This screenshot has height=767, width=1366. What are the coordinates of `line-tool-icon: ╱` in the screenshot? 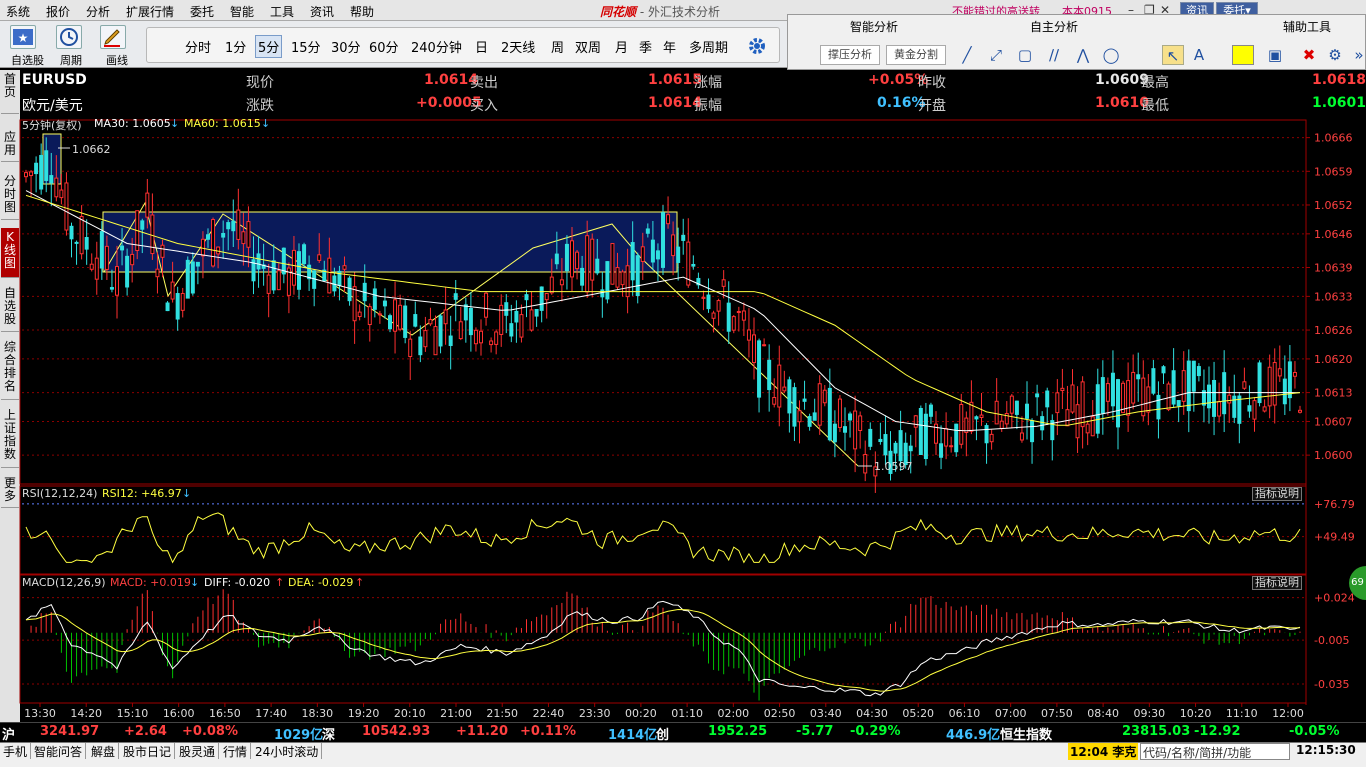 It's located at (967, 55).